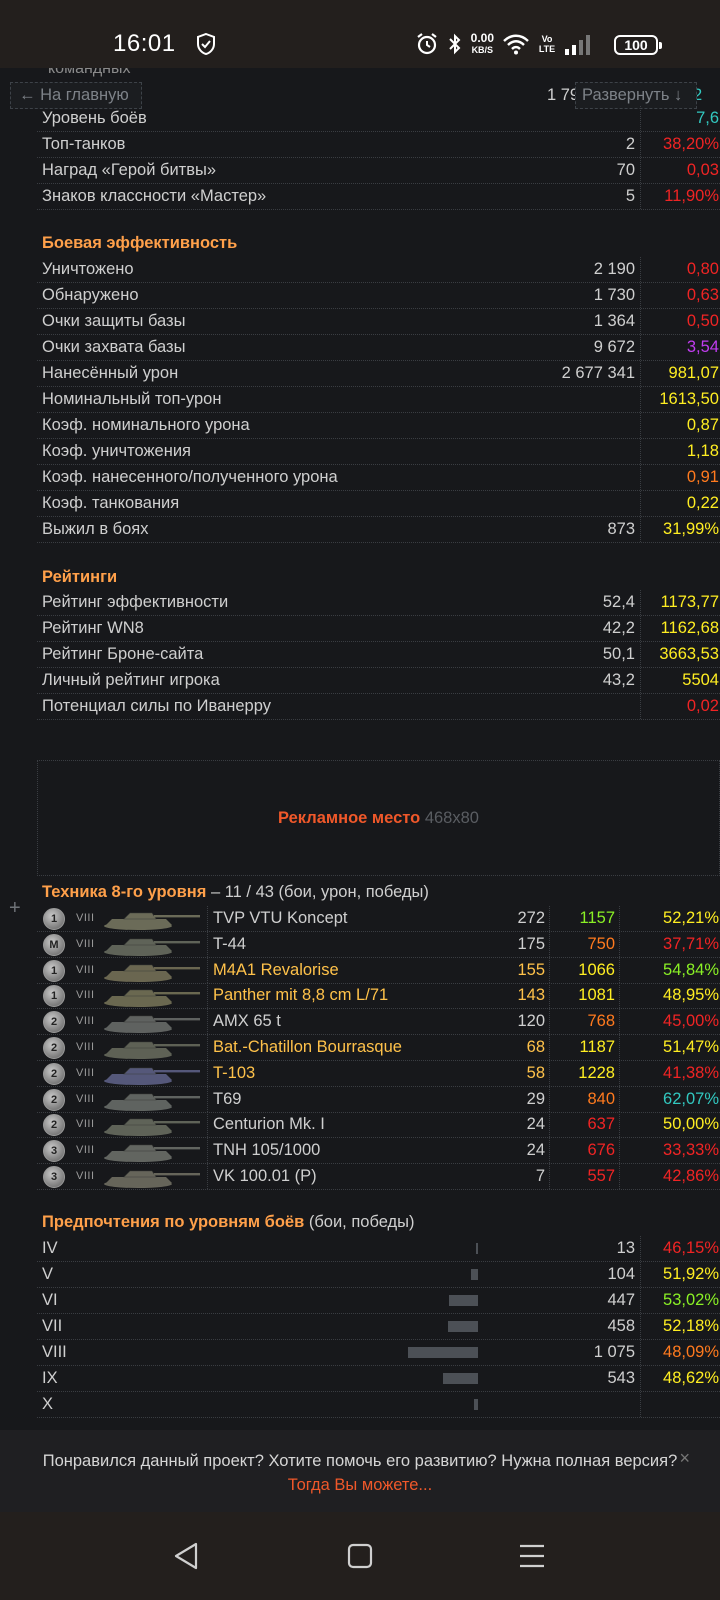 The height and width of the screenshot is (1600, 720). Describe the element at coordinates (114, 347) in the screenshot. I see `stat-label: Очки захвата базы` at that location.